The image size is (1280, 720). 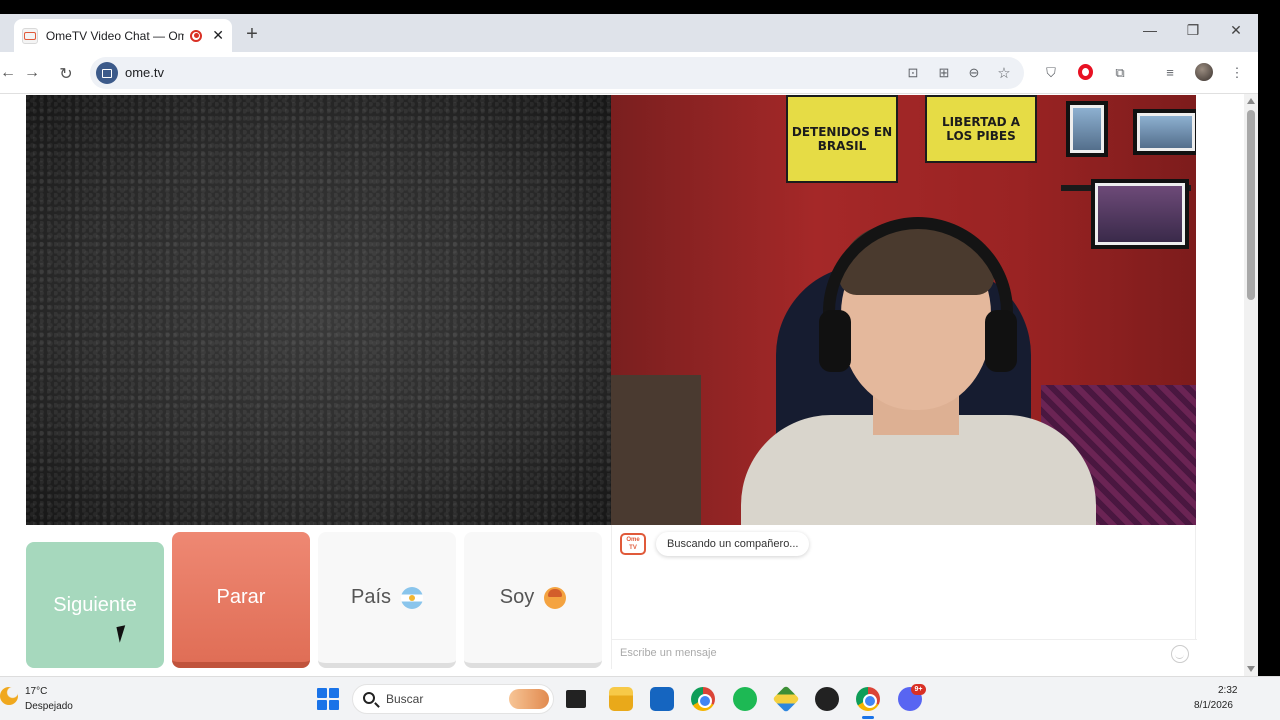 I want to click on country-button-label: País, so click(x=371, y=597).